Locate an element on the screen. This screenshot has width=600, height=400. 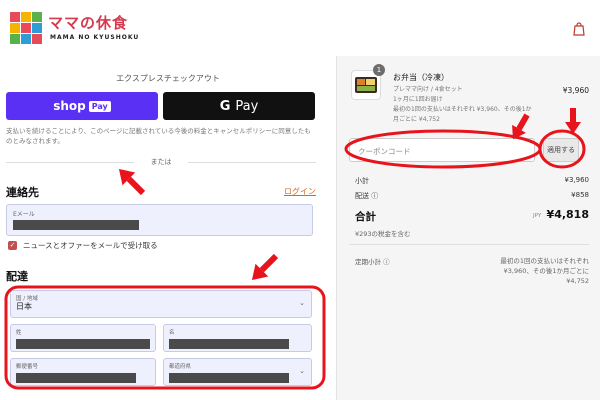
last-name-field: 姓 is located at coordinates (83, 338).